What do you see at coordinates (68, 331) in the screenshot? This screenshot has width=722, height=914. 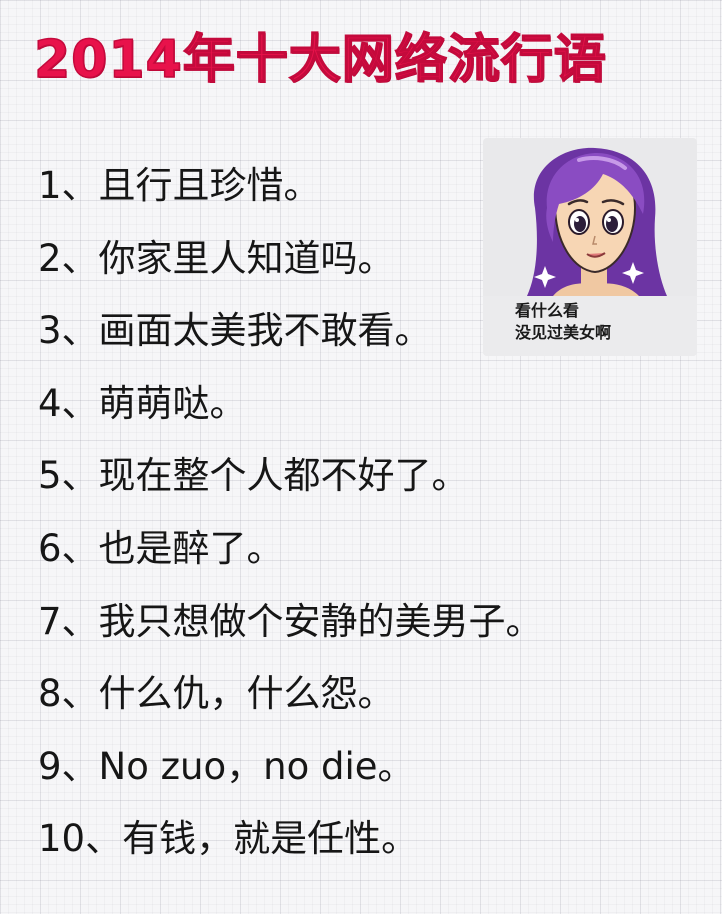 I see `item-number: 3、` at bounding box center [68, 331].